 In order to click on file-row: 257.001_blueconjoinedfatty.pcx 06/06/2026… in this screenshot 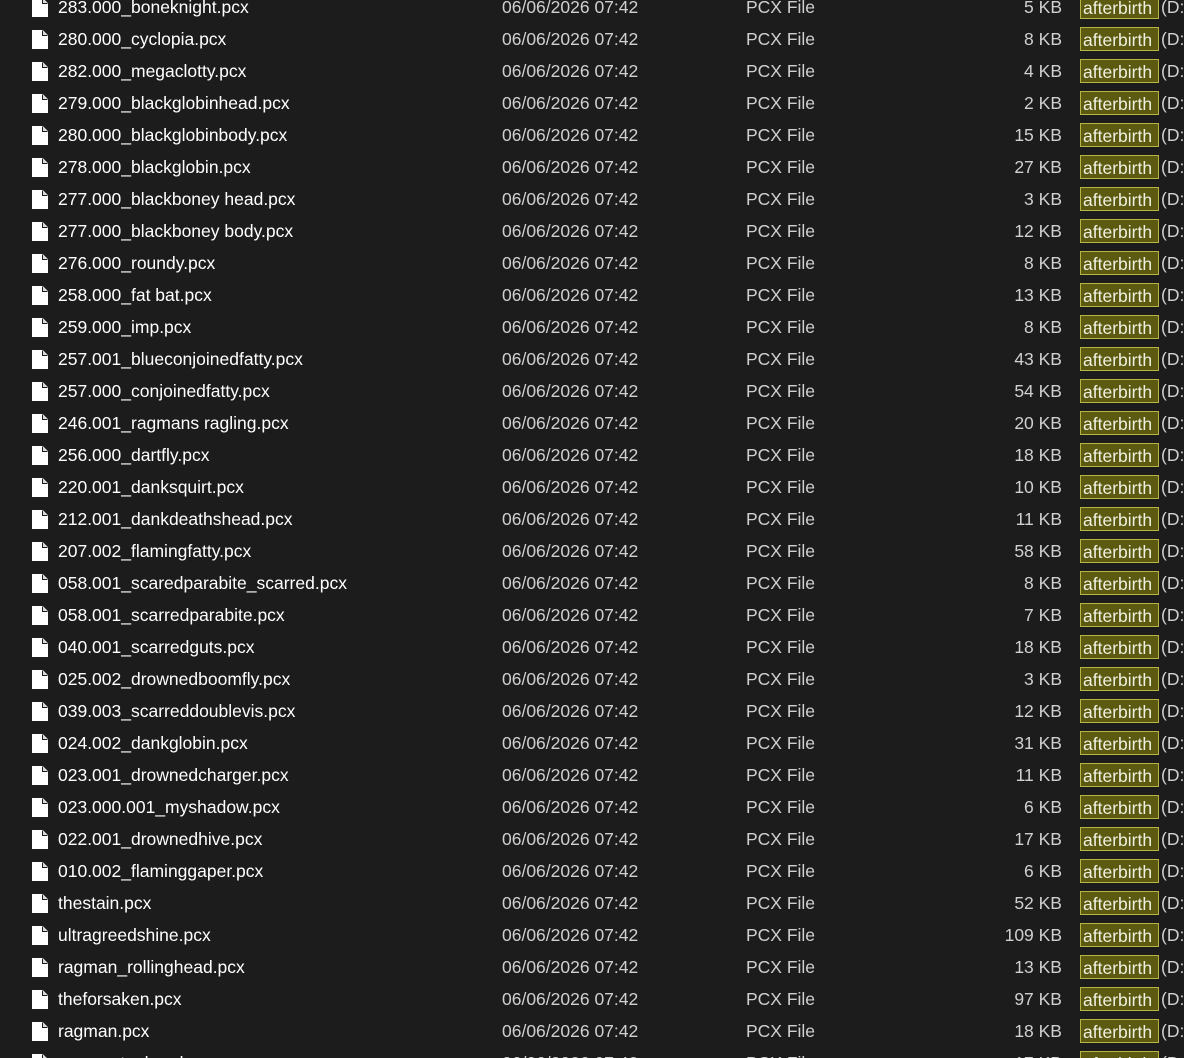, I will do `click(592, 359)`.